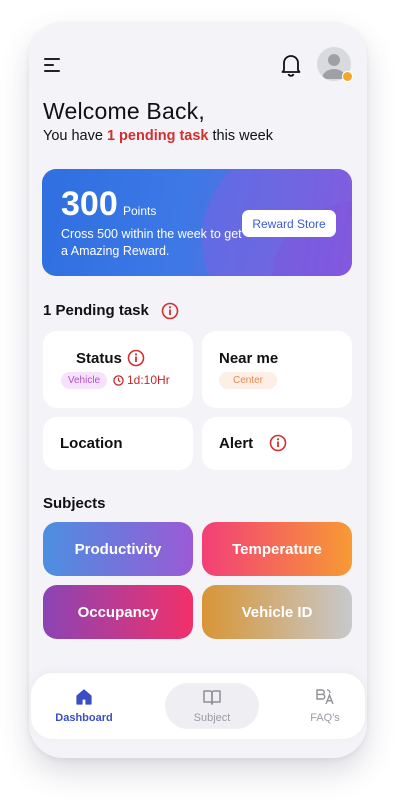 The height and width of the screenshot is (809, 412). Describe the element at coordinates (291, 65) in the screenshot. I see `bell-icon` at that location.